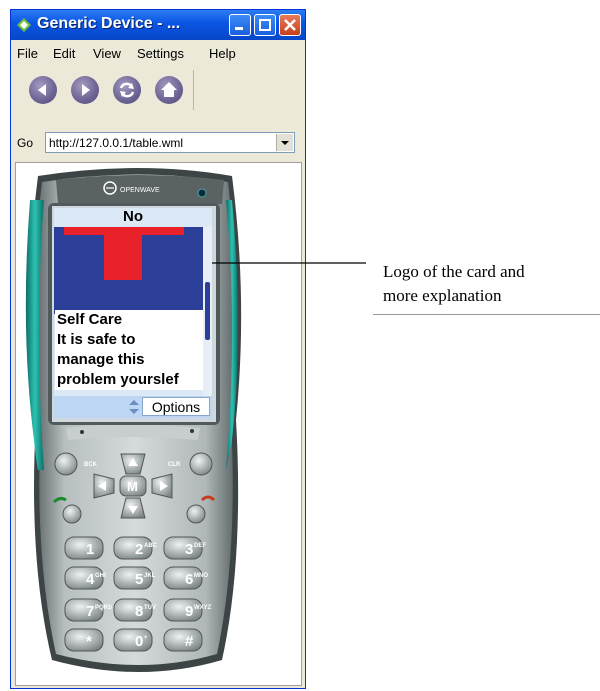 The width and height of the screenshot is (600, 691). I want to click on annotation-divider, so click(486, 314).